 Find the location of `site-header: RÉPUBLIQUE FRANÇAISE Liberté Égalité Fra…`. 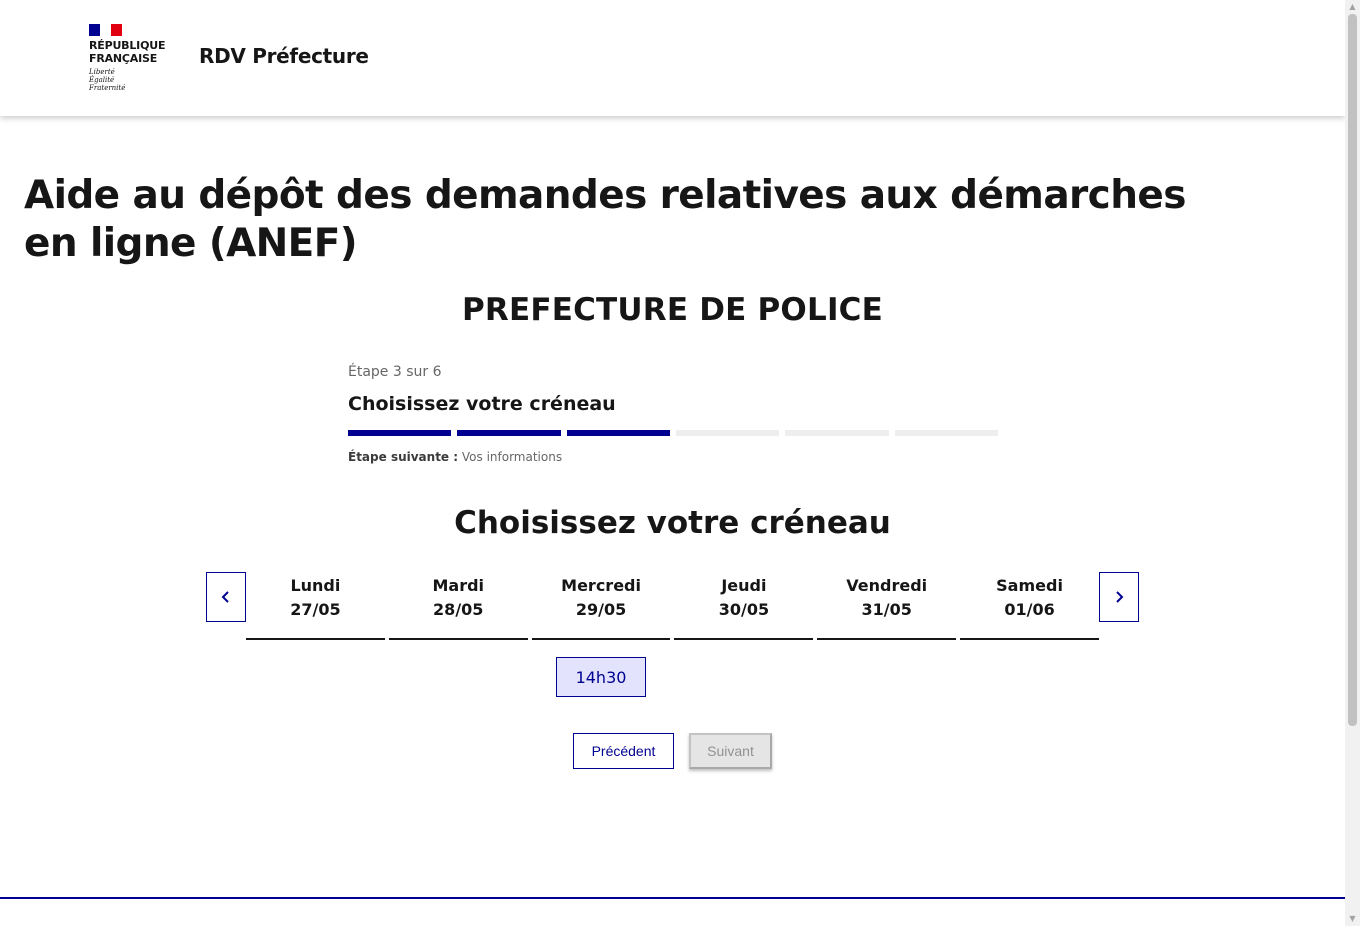

site-header: RÉPUBLIQUE FRANÇAISE Liberté Égalité Fra… is located at coordinates (672, 58).